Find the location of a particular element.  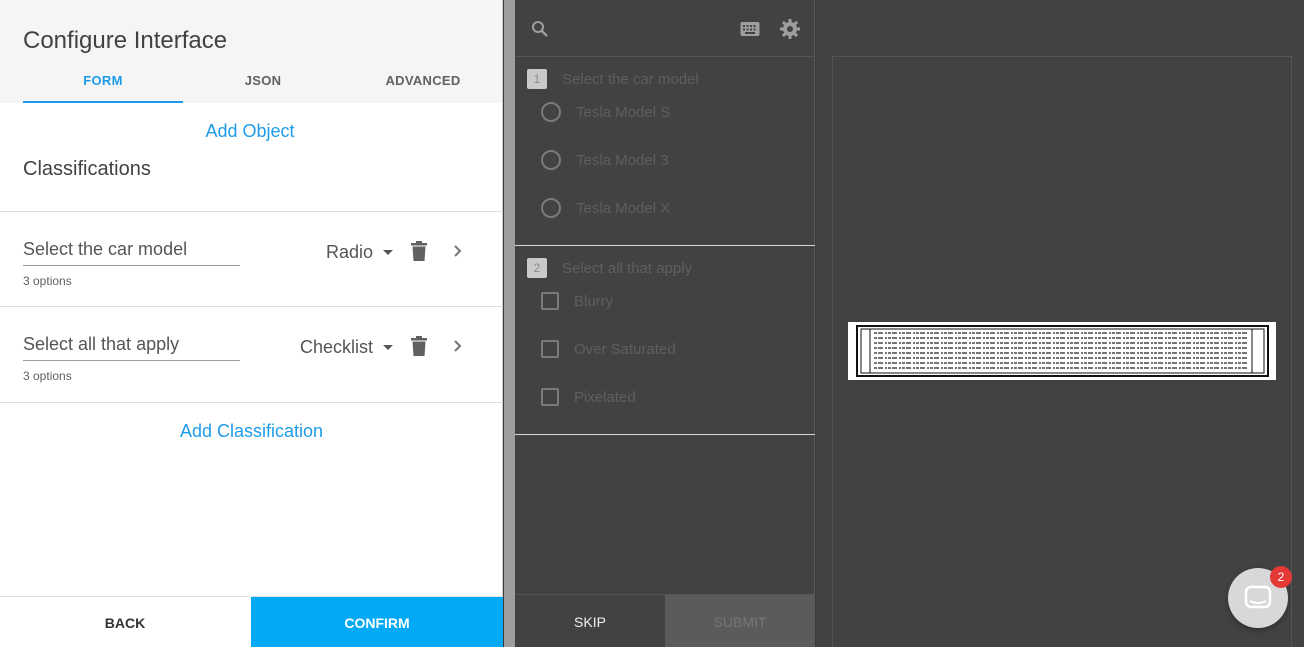

config-footer: BACK CONFIRM is located at coordinates (251, 621).